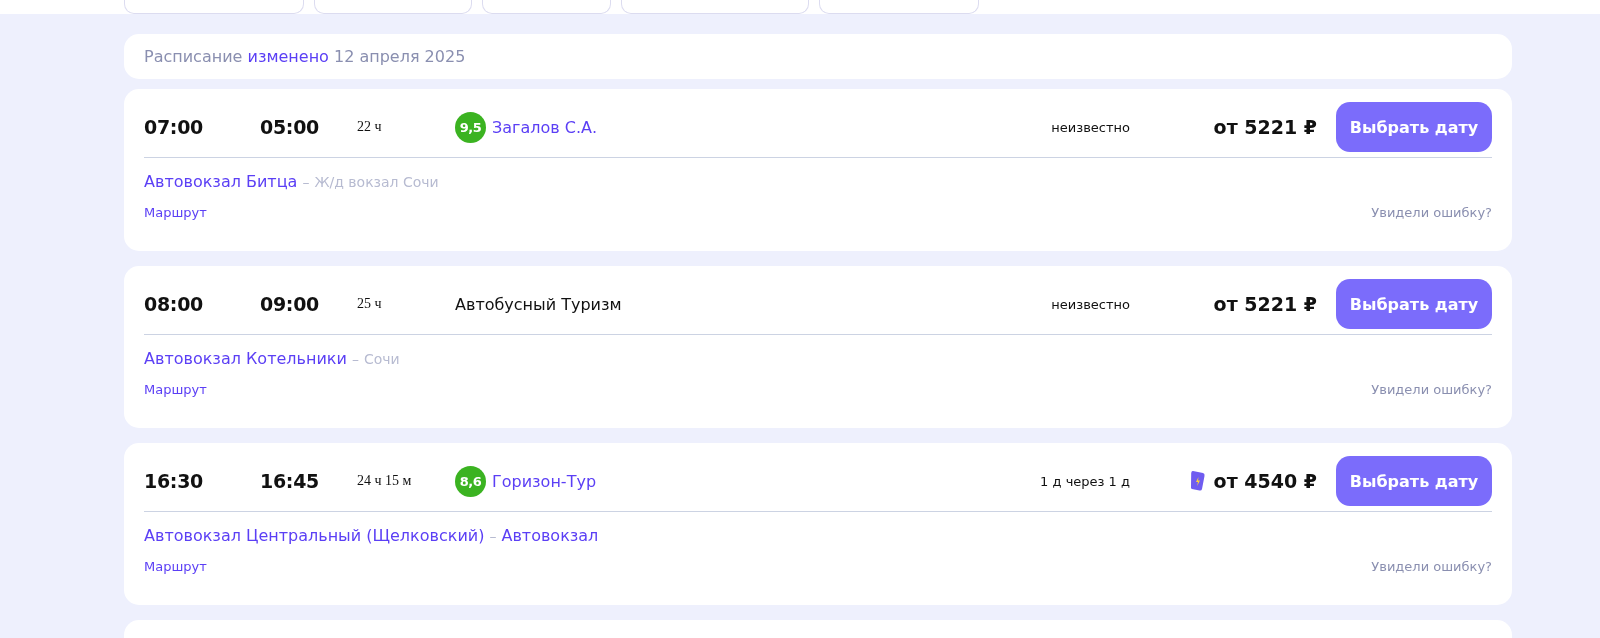 Image resolution: width=1600 pixels, height=638 pixels. I want to click on arrival-time: 16:45, so click(290, 481).